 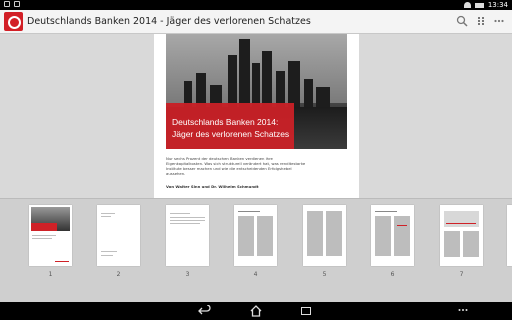 I want to click on thumb-chart-line, so click(x=461, y=223).